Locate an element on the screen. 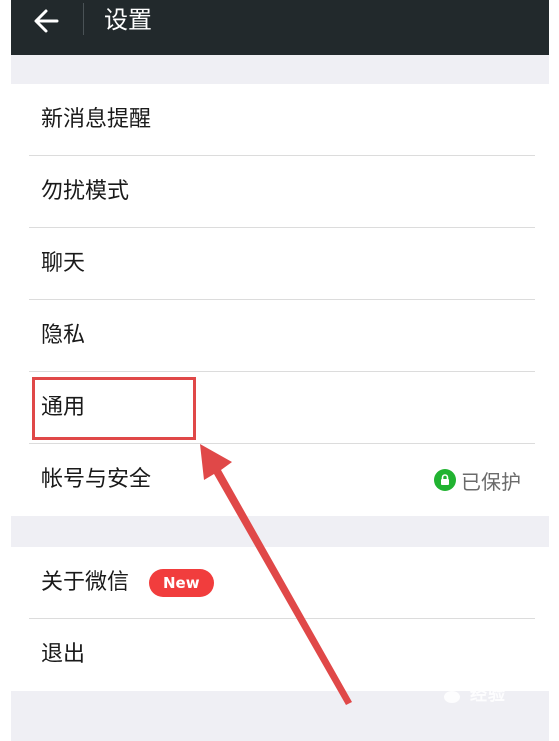  settings-item-do-not-disturb: 勿扰模式 is located at coordinates (280, 192).